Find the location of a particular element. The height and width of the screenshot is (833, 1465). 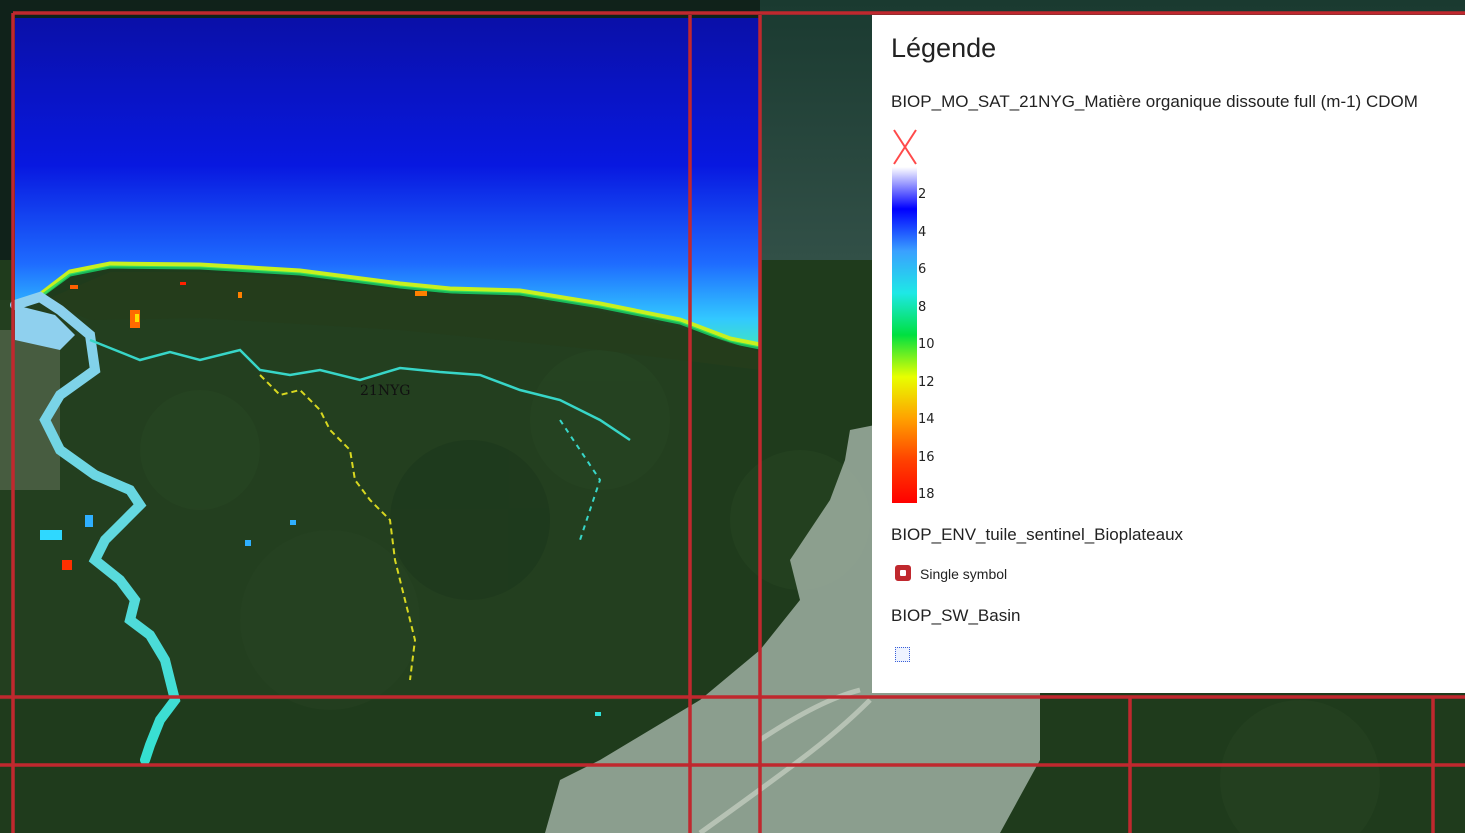

ramp-tick-label: 12 is located at coordinates (926, 382).